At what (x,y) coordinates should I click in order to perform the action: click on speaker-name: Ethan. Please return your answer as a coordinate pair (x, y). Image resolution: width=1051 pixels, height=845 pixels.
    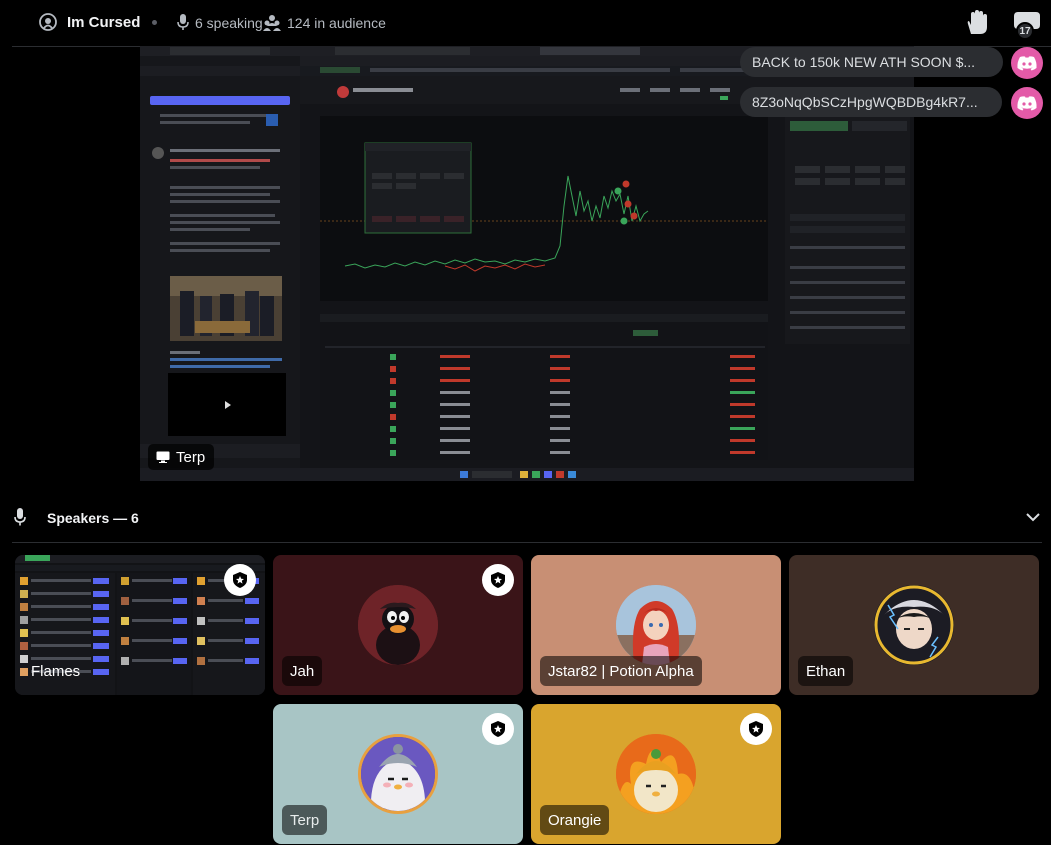
    Looking at the image, I should click on (826, 671).